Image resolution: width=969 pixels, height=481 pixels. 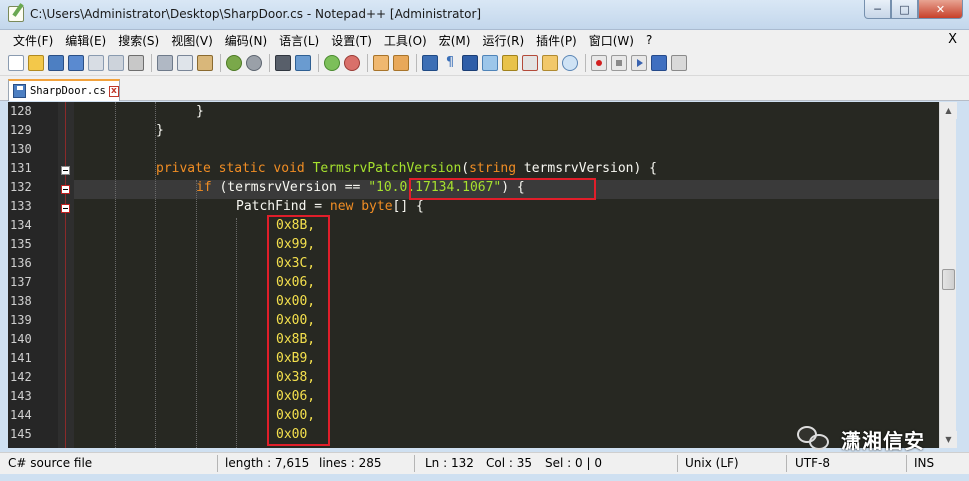 What do you see at coordinates (33, 40) in the screenshot?
I see `menu-file: 文件(F)` at bounding box center [33, 40].